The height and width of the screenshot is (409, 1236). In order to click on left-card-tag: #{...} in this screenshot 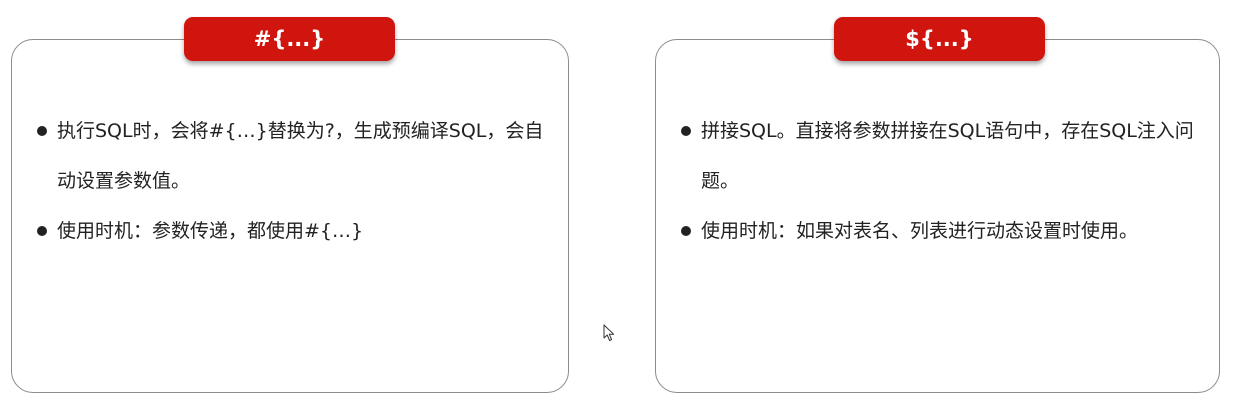, I will do `click(289, 39)`.